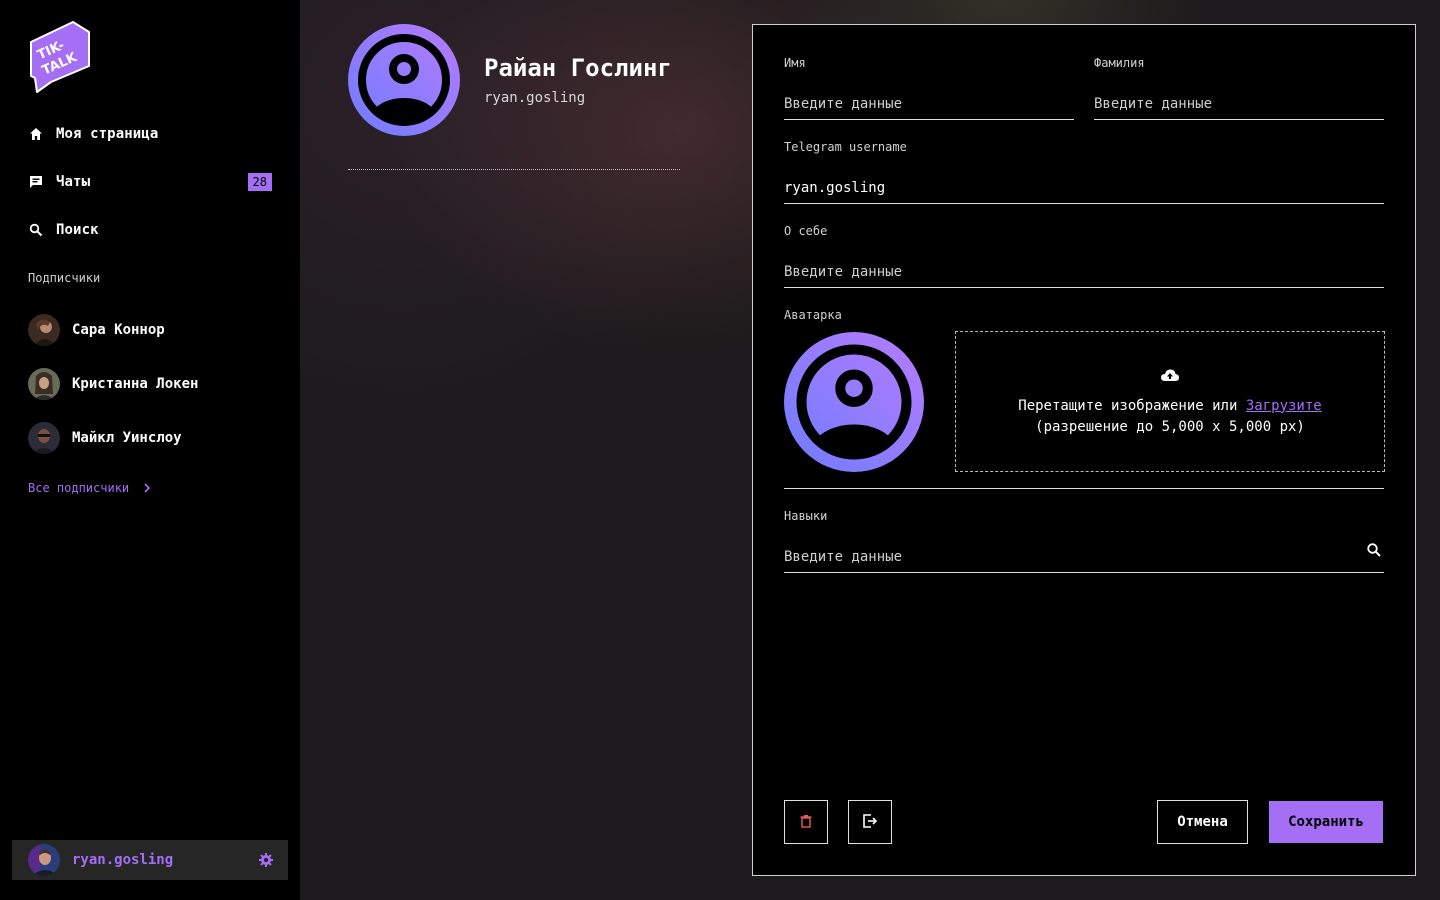 The width and height of the screenshot is (1440, 900). Describe the element at coordinates (79, 488) in the screenshot. I see `all-subscribers-label: Все подписчики` at that location.